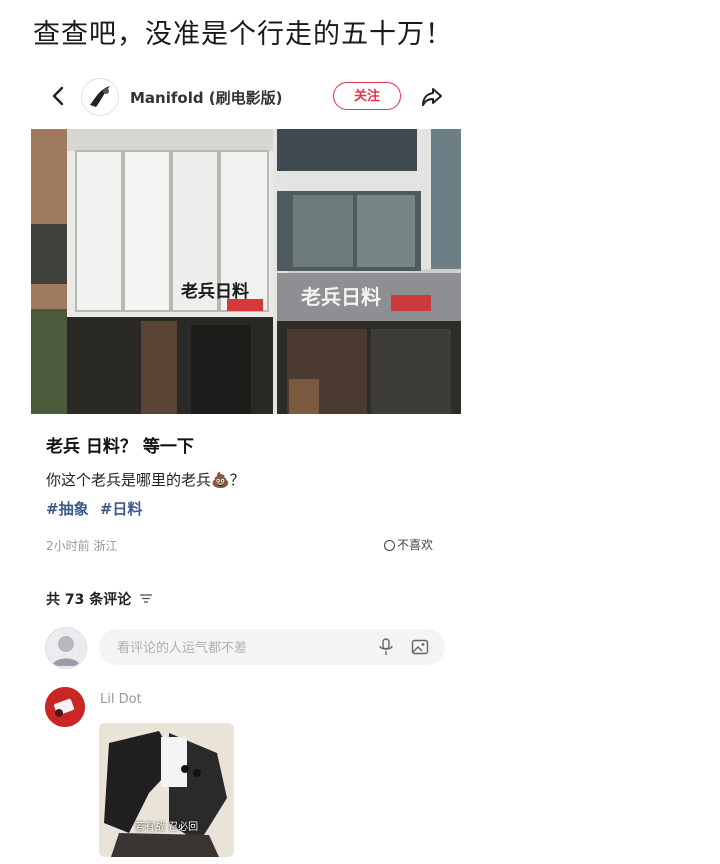 The image size is (720, 864). I want to click on dislike-button: 不喜欢, so click(408, 544).